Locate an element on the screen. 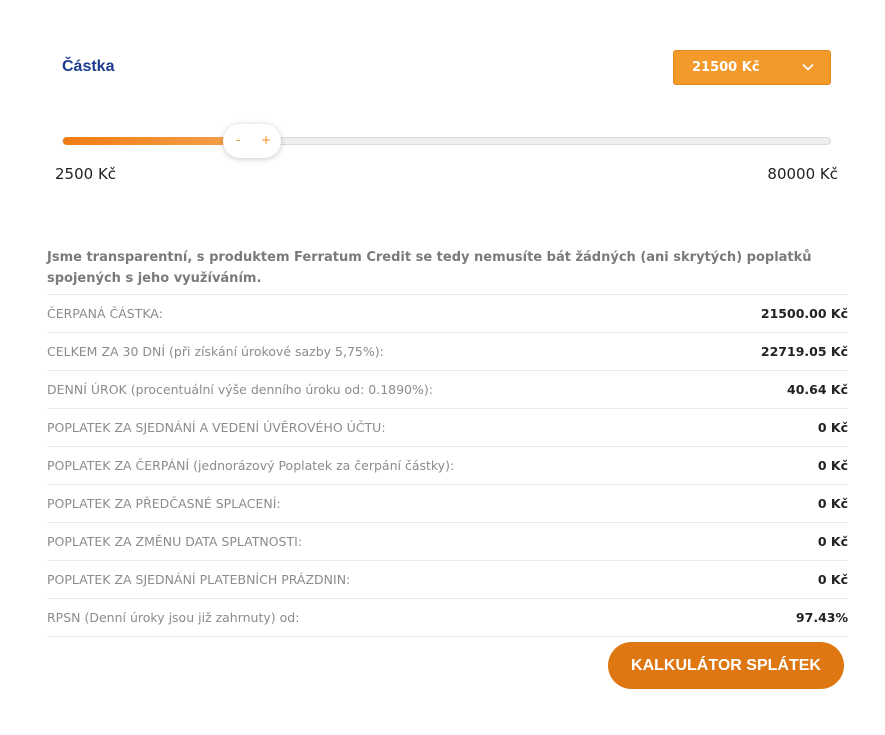  amount-label: Částka is located at coordinates (88, 66).